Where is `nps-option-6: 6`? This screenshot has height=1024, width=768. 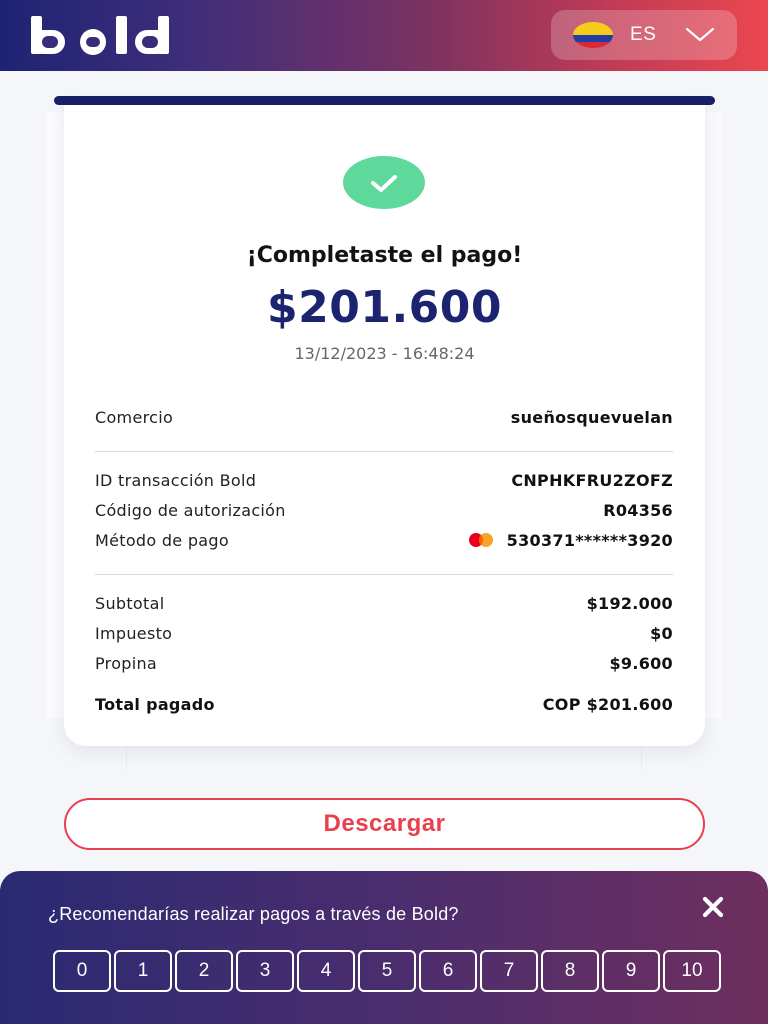 nps-option-6: 6 is located at coordinates (448, 971).